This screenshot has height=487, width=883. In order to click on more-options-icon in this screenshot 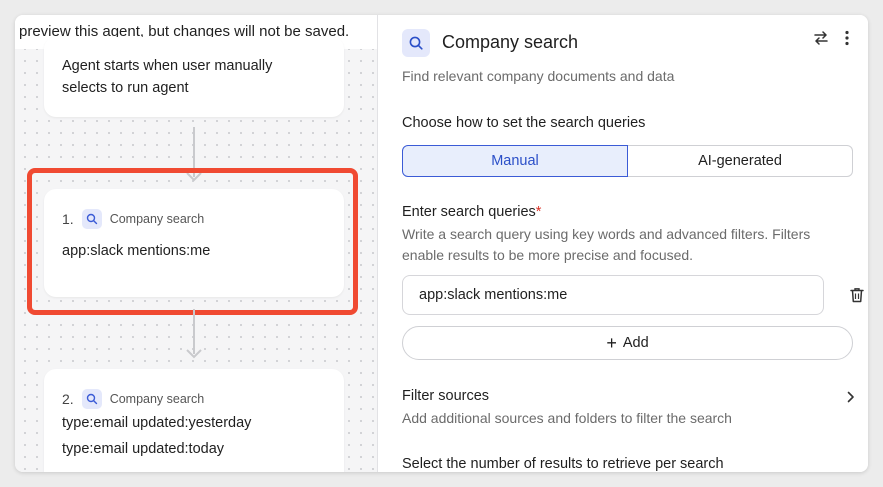, I will do `click(847, 38)`.